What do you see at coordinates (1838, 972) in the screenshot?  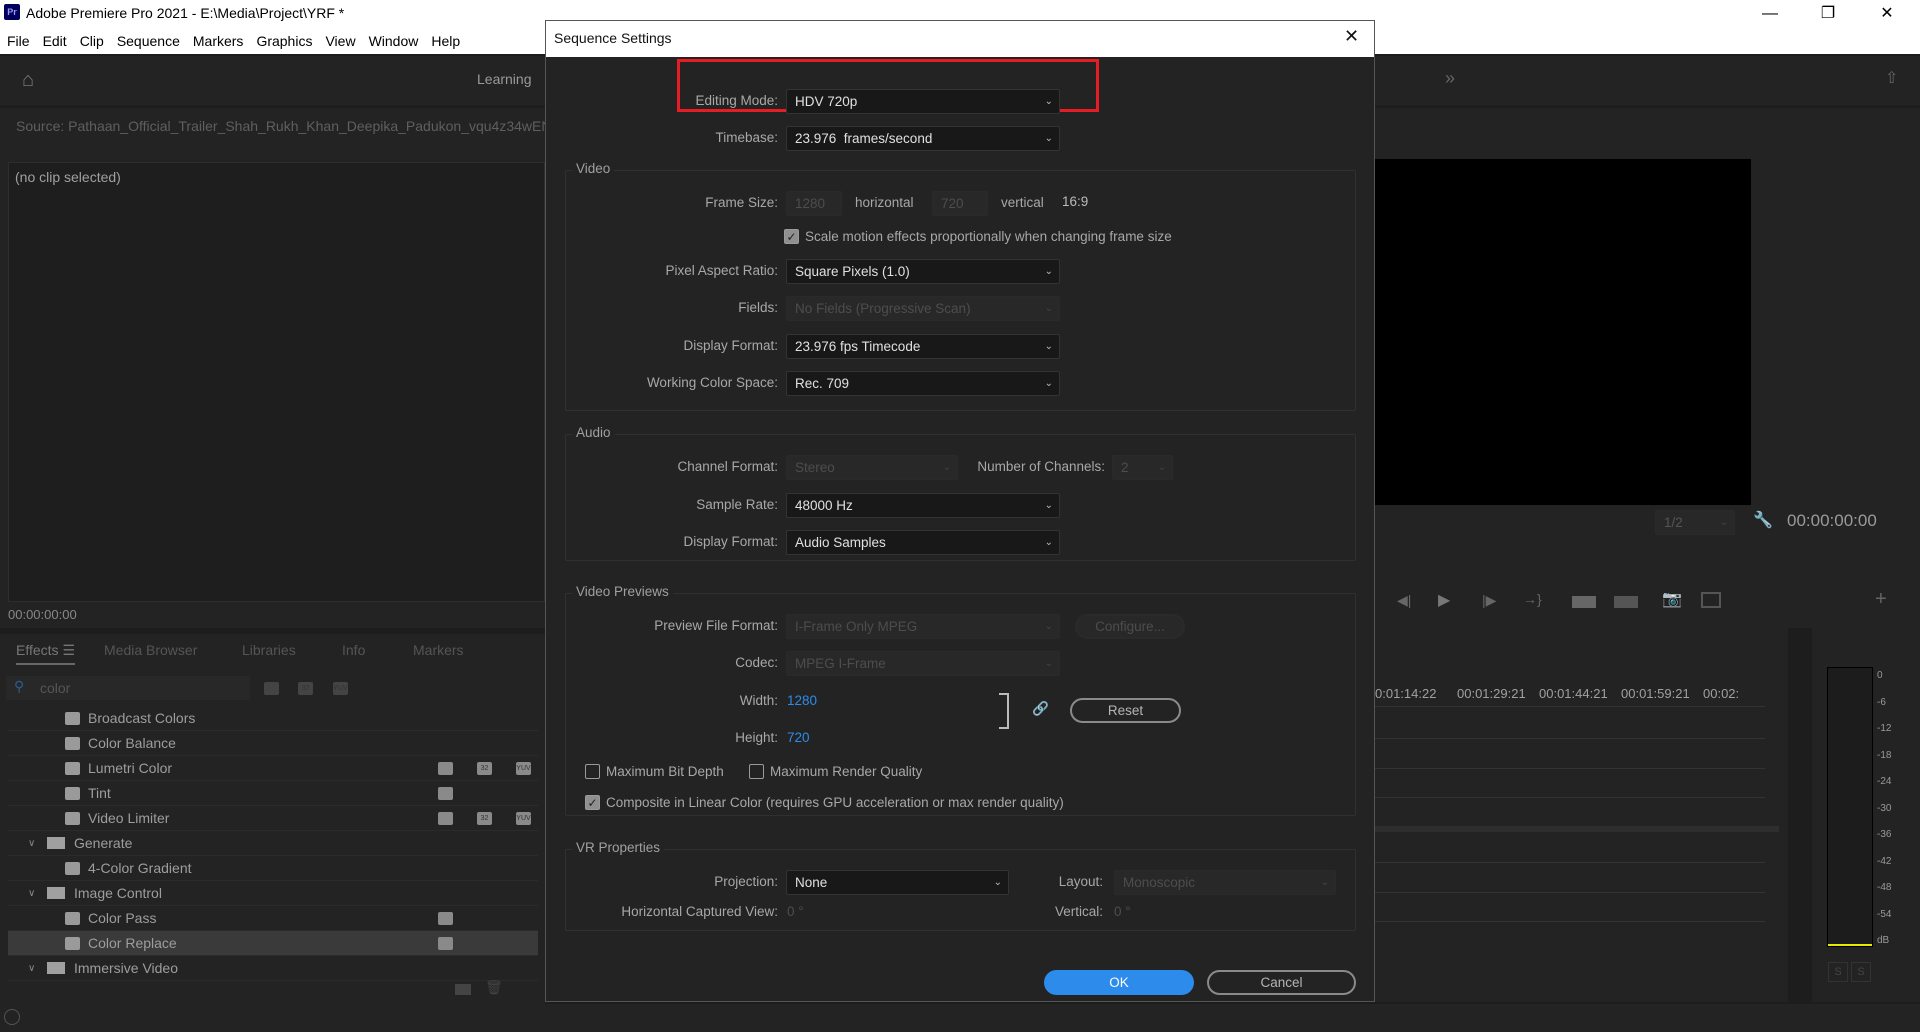 I see `solo-left-button: S` at bounding box center [1838, 972].